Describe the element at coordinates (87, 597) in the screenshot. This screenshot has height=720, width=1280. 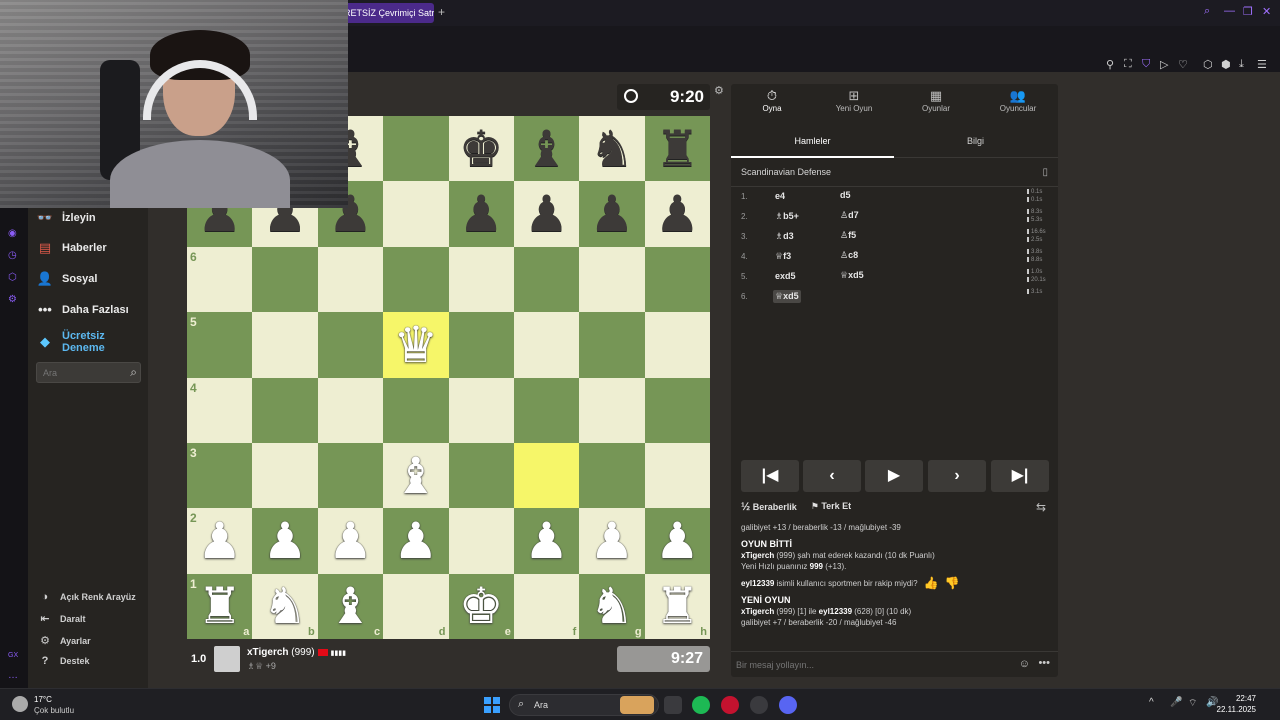
I see `light-theme-button: ◑ Açık Renk Arayüz` at that location.